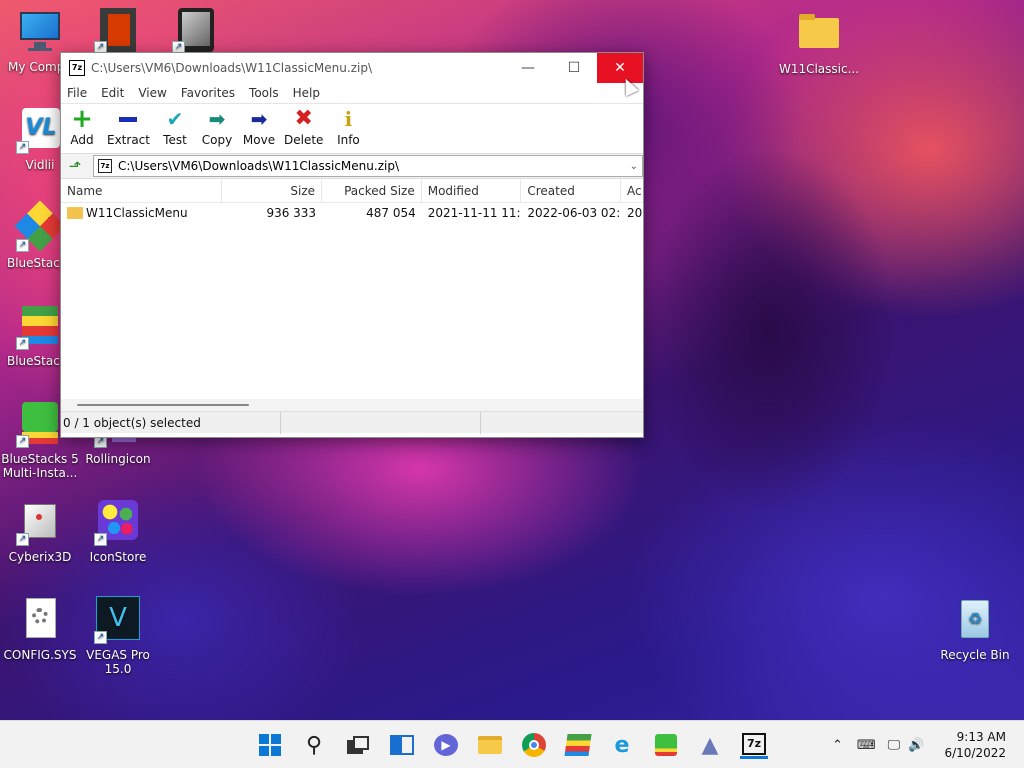 The image size is (1024, 768). I want to click on desktop-icon-vegas-pro: V ↗ VEGAS Pro 15.0, so click(118, 636).